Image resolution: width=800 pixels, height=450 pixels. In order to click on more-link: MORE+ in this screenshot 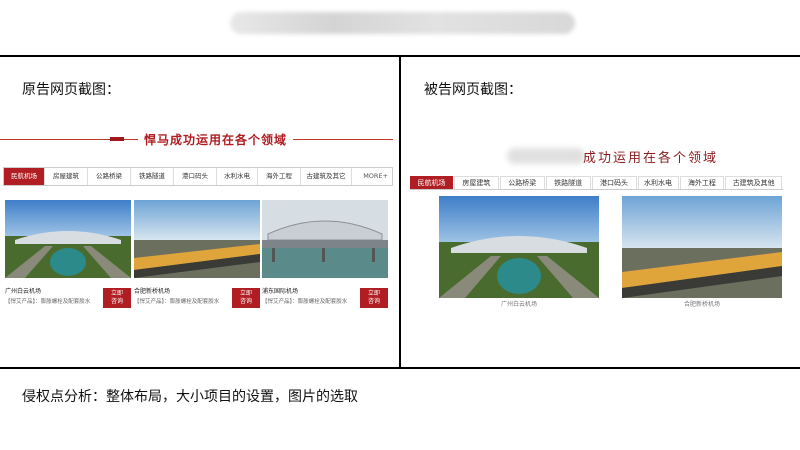, I will do `click(377, 176)`.